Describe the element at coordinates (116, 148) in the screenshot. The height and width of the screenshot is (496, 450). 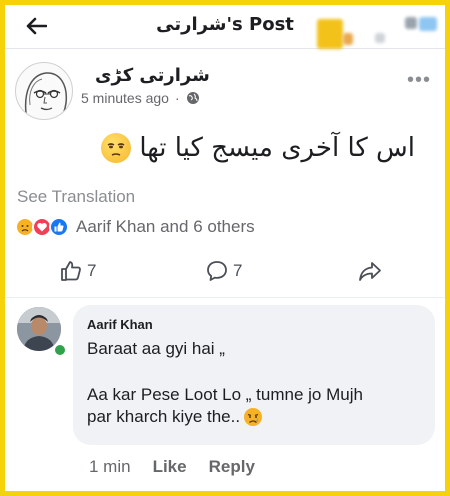
I see `unamused-emoji-icon` at that location.